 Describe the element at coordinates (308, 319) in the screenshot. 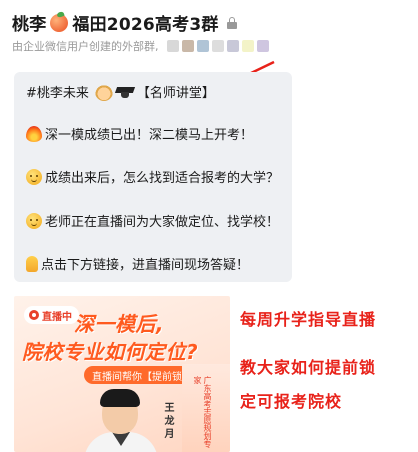

I see `caption-line-1: 每周升学指导直播` at that location.